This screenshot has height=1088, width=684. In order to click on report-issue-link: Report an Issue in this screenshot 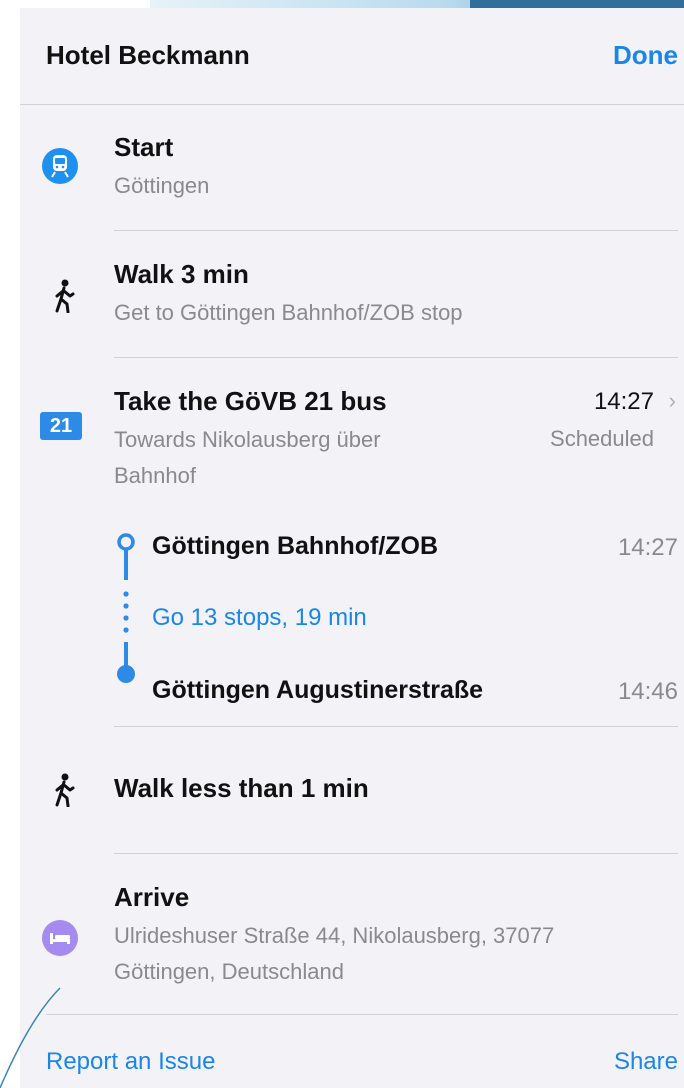, I will do `click(130, 1062)`.